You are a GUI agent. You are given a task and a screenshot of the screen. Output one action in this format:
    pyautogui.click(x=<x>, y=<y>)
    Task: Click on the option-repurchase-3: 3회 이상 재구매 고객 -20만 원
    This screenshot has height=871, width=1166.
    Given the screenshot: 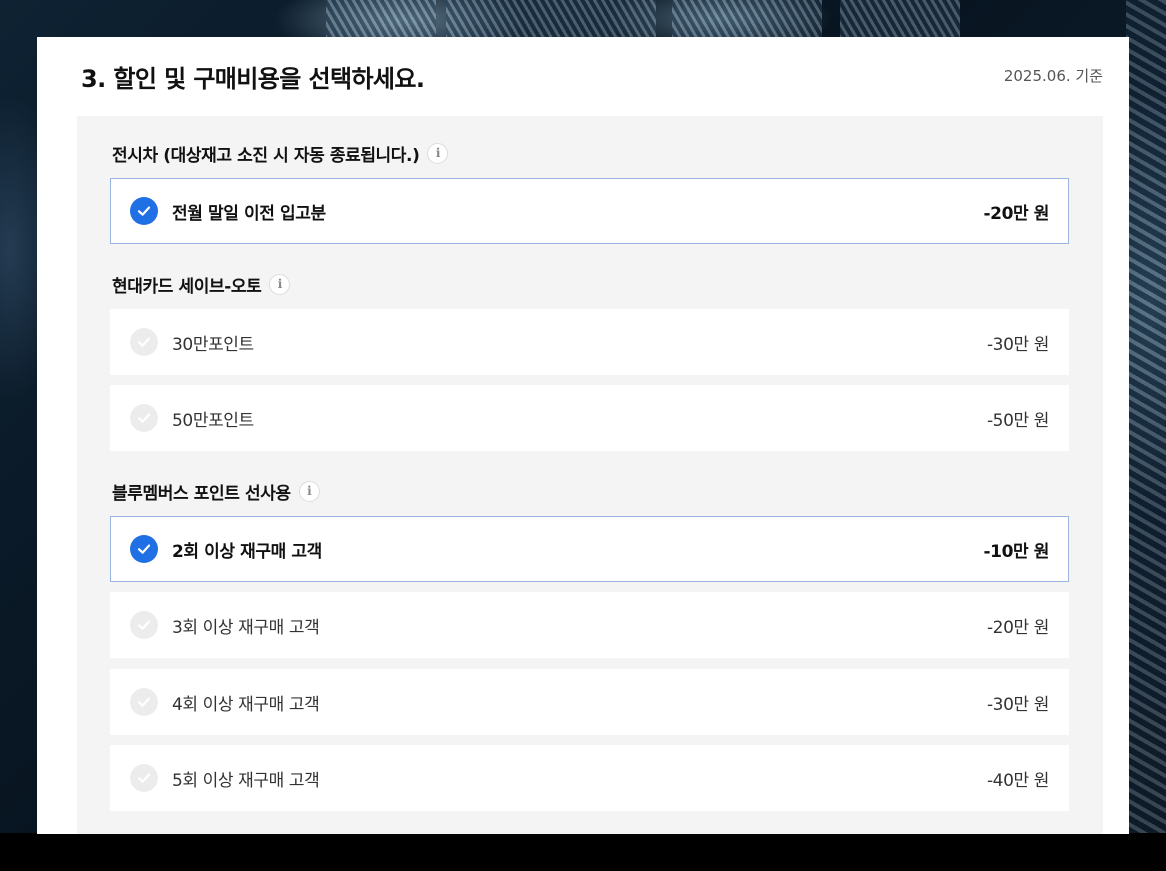 What is the action you would take?
    pyautogui.click(x=589, y=625)
    